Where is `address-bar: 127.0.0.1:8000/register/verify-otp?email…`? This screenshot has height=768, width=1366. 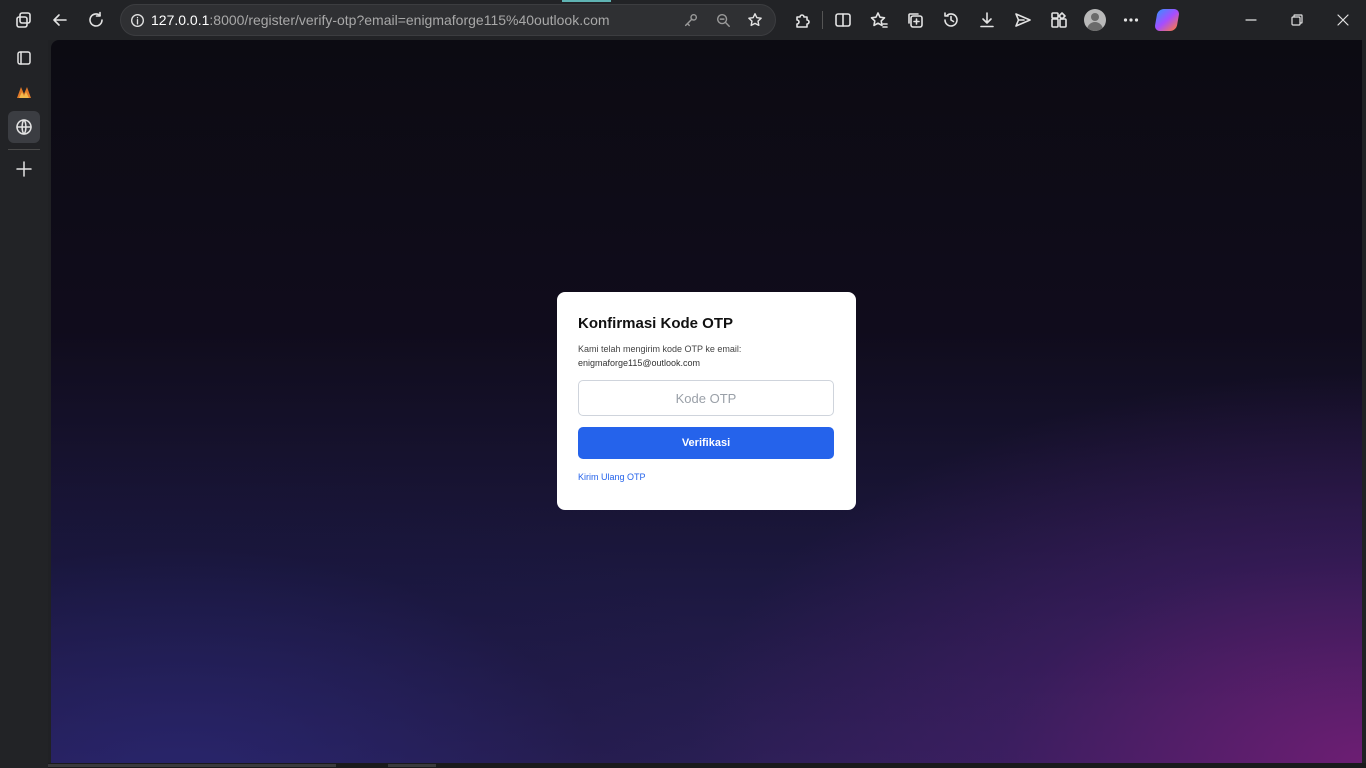
address-bar: 127.0.0.1:8000/register/verify-otp?email… is located at coordinates (448, 20).